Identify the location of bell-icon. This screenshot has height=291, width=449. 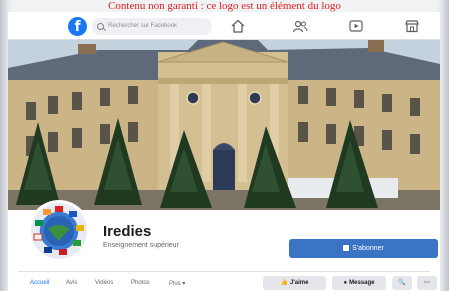
(346, 248).